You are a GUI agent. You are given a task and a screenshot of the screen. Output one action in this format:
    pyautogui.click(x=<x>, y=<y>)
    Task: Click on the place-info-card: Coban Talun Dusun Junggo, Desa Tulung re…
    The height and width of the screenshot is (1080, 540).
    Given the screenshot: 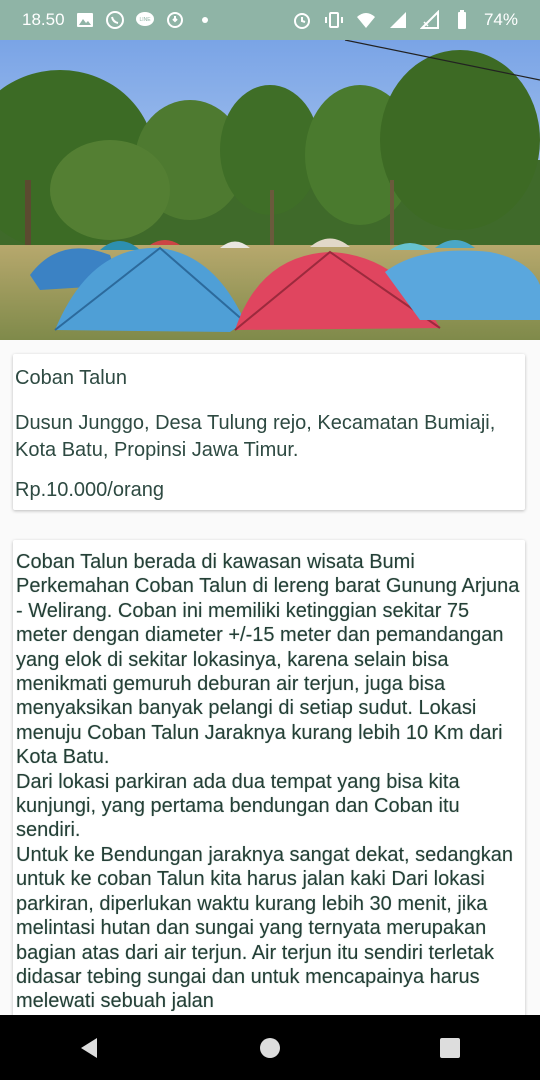 What is the action you would take?
    pyautogui.click(x=269, y=432)
    